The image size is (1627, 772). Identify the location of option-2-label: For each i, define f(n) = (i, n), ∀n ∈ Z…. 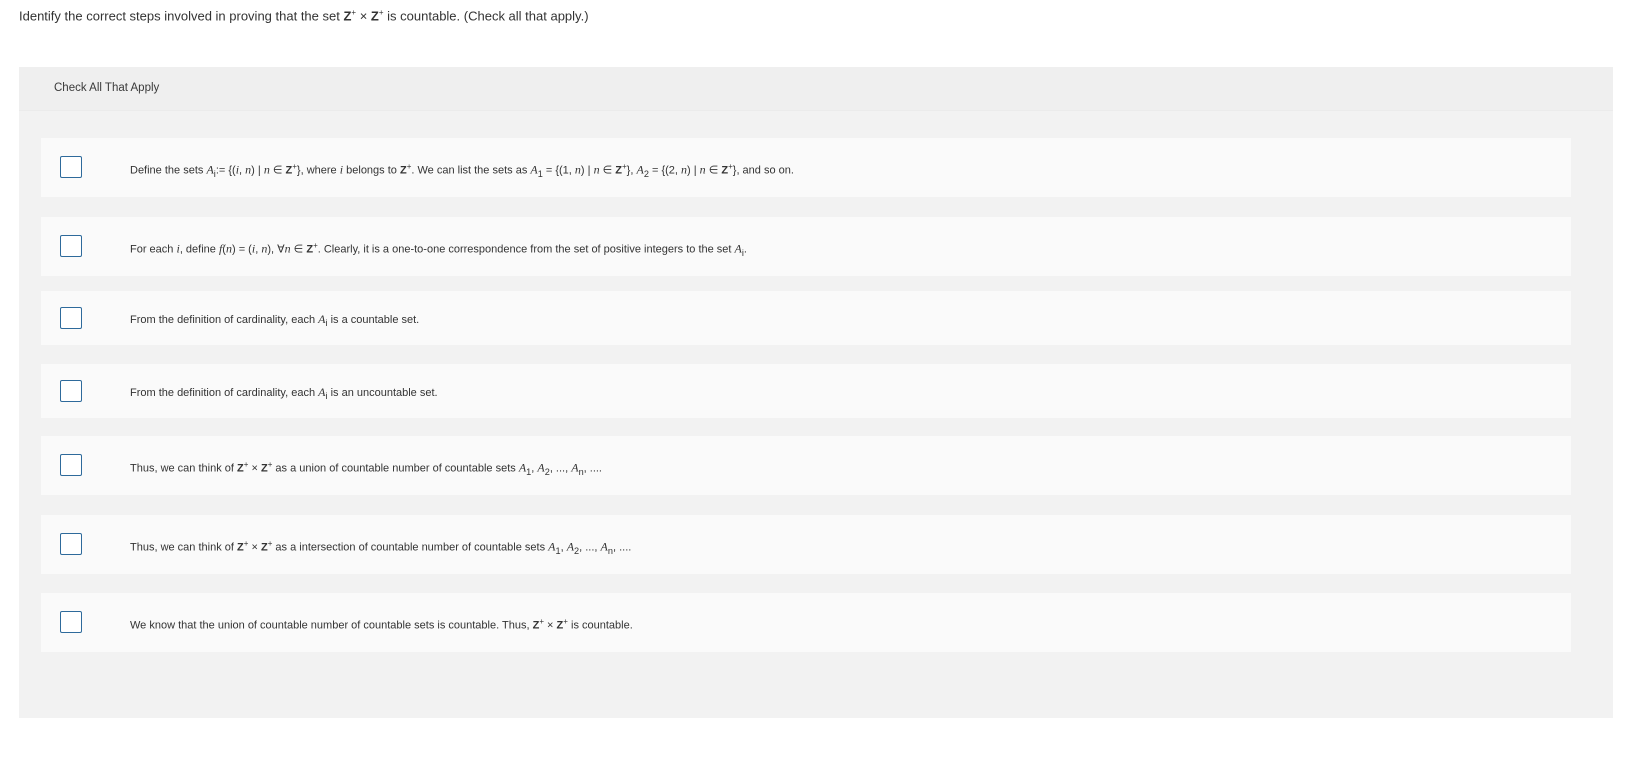
(438, 249).